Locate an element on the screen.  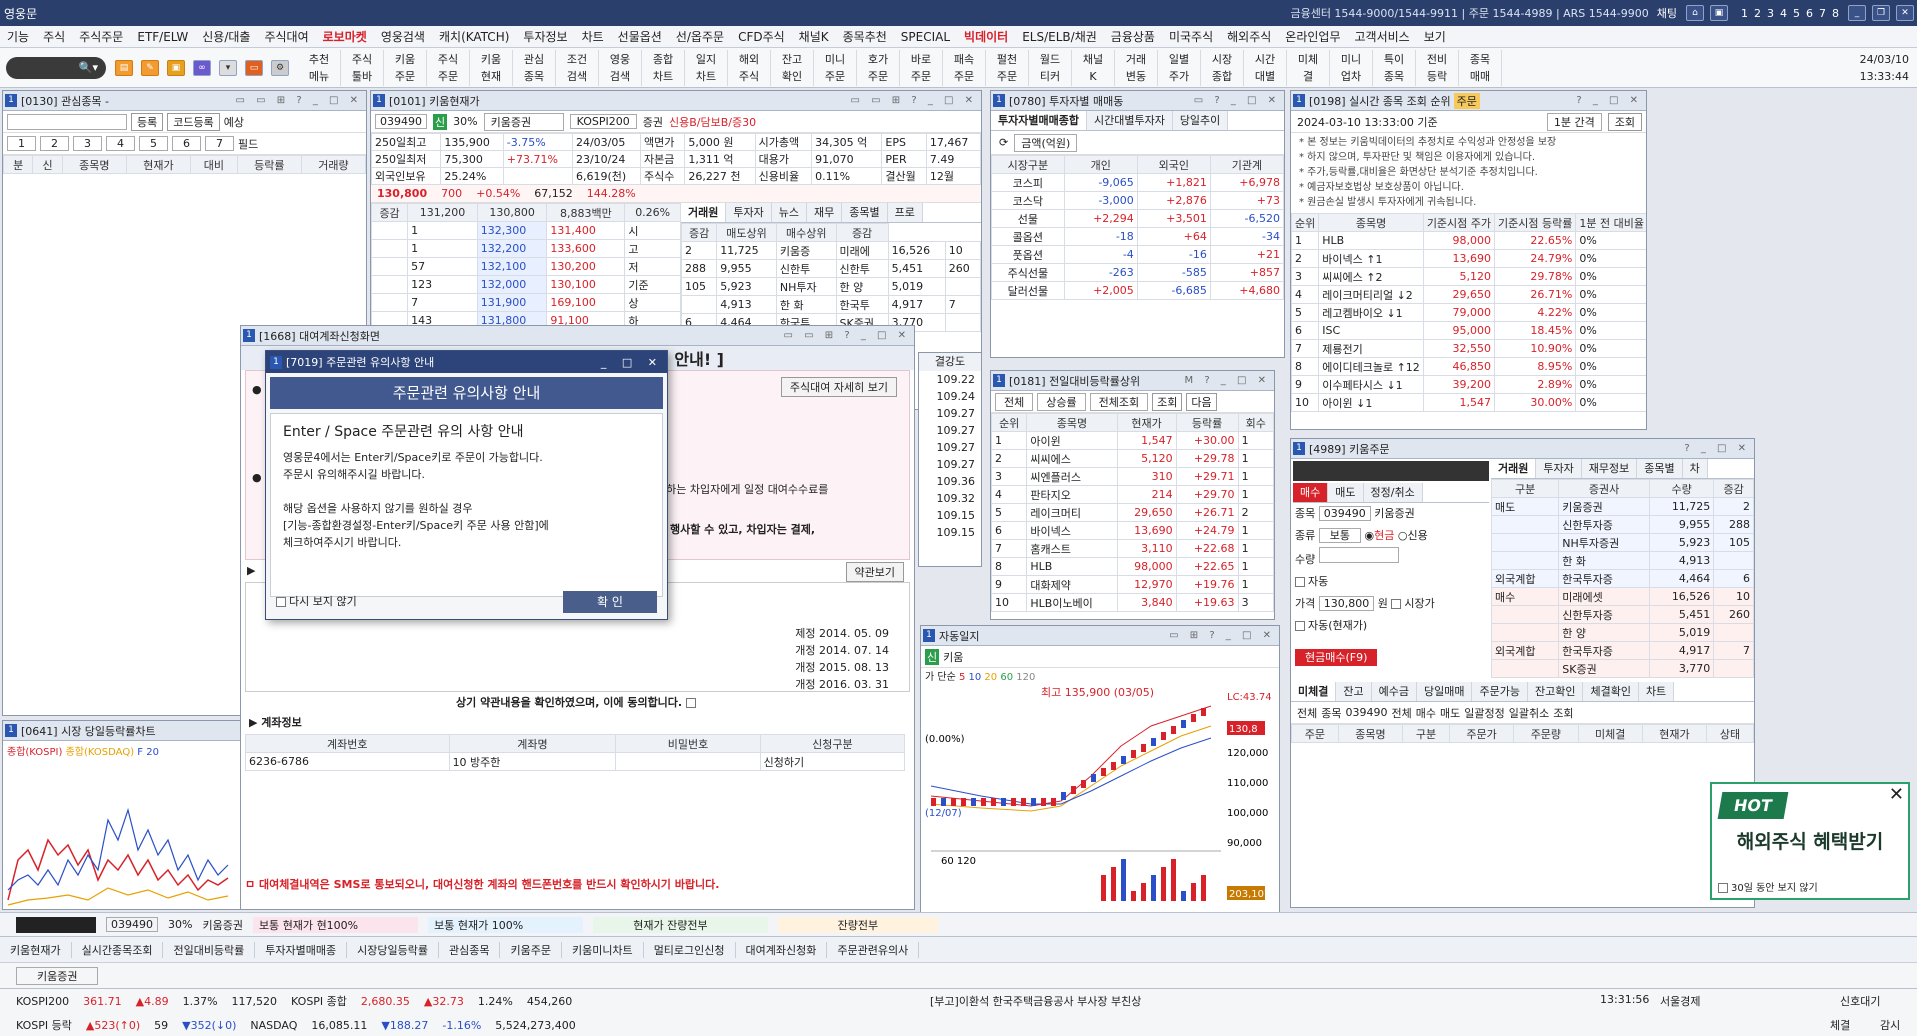
dropdown-icon: ▾ is located at coordinates (228, 67).